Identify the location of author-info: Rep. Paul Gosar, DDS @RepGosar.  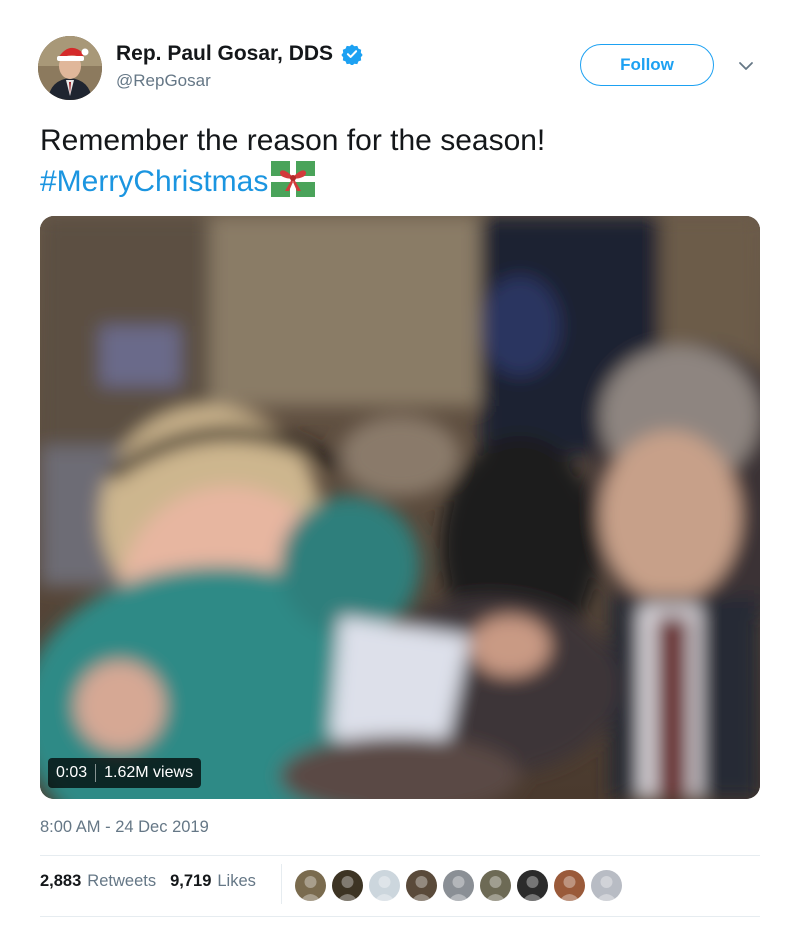
(239, 66).